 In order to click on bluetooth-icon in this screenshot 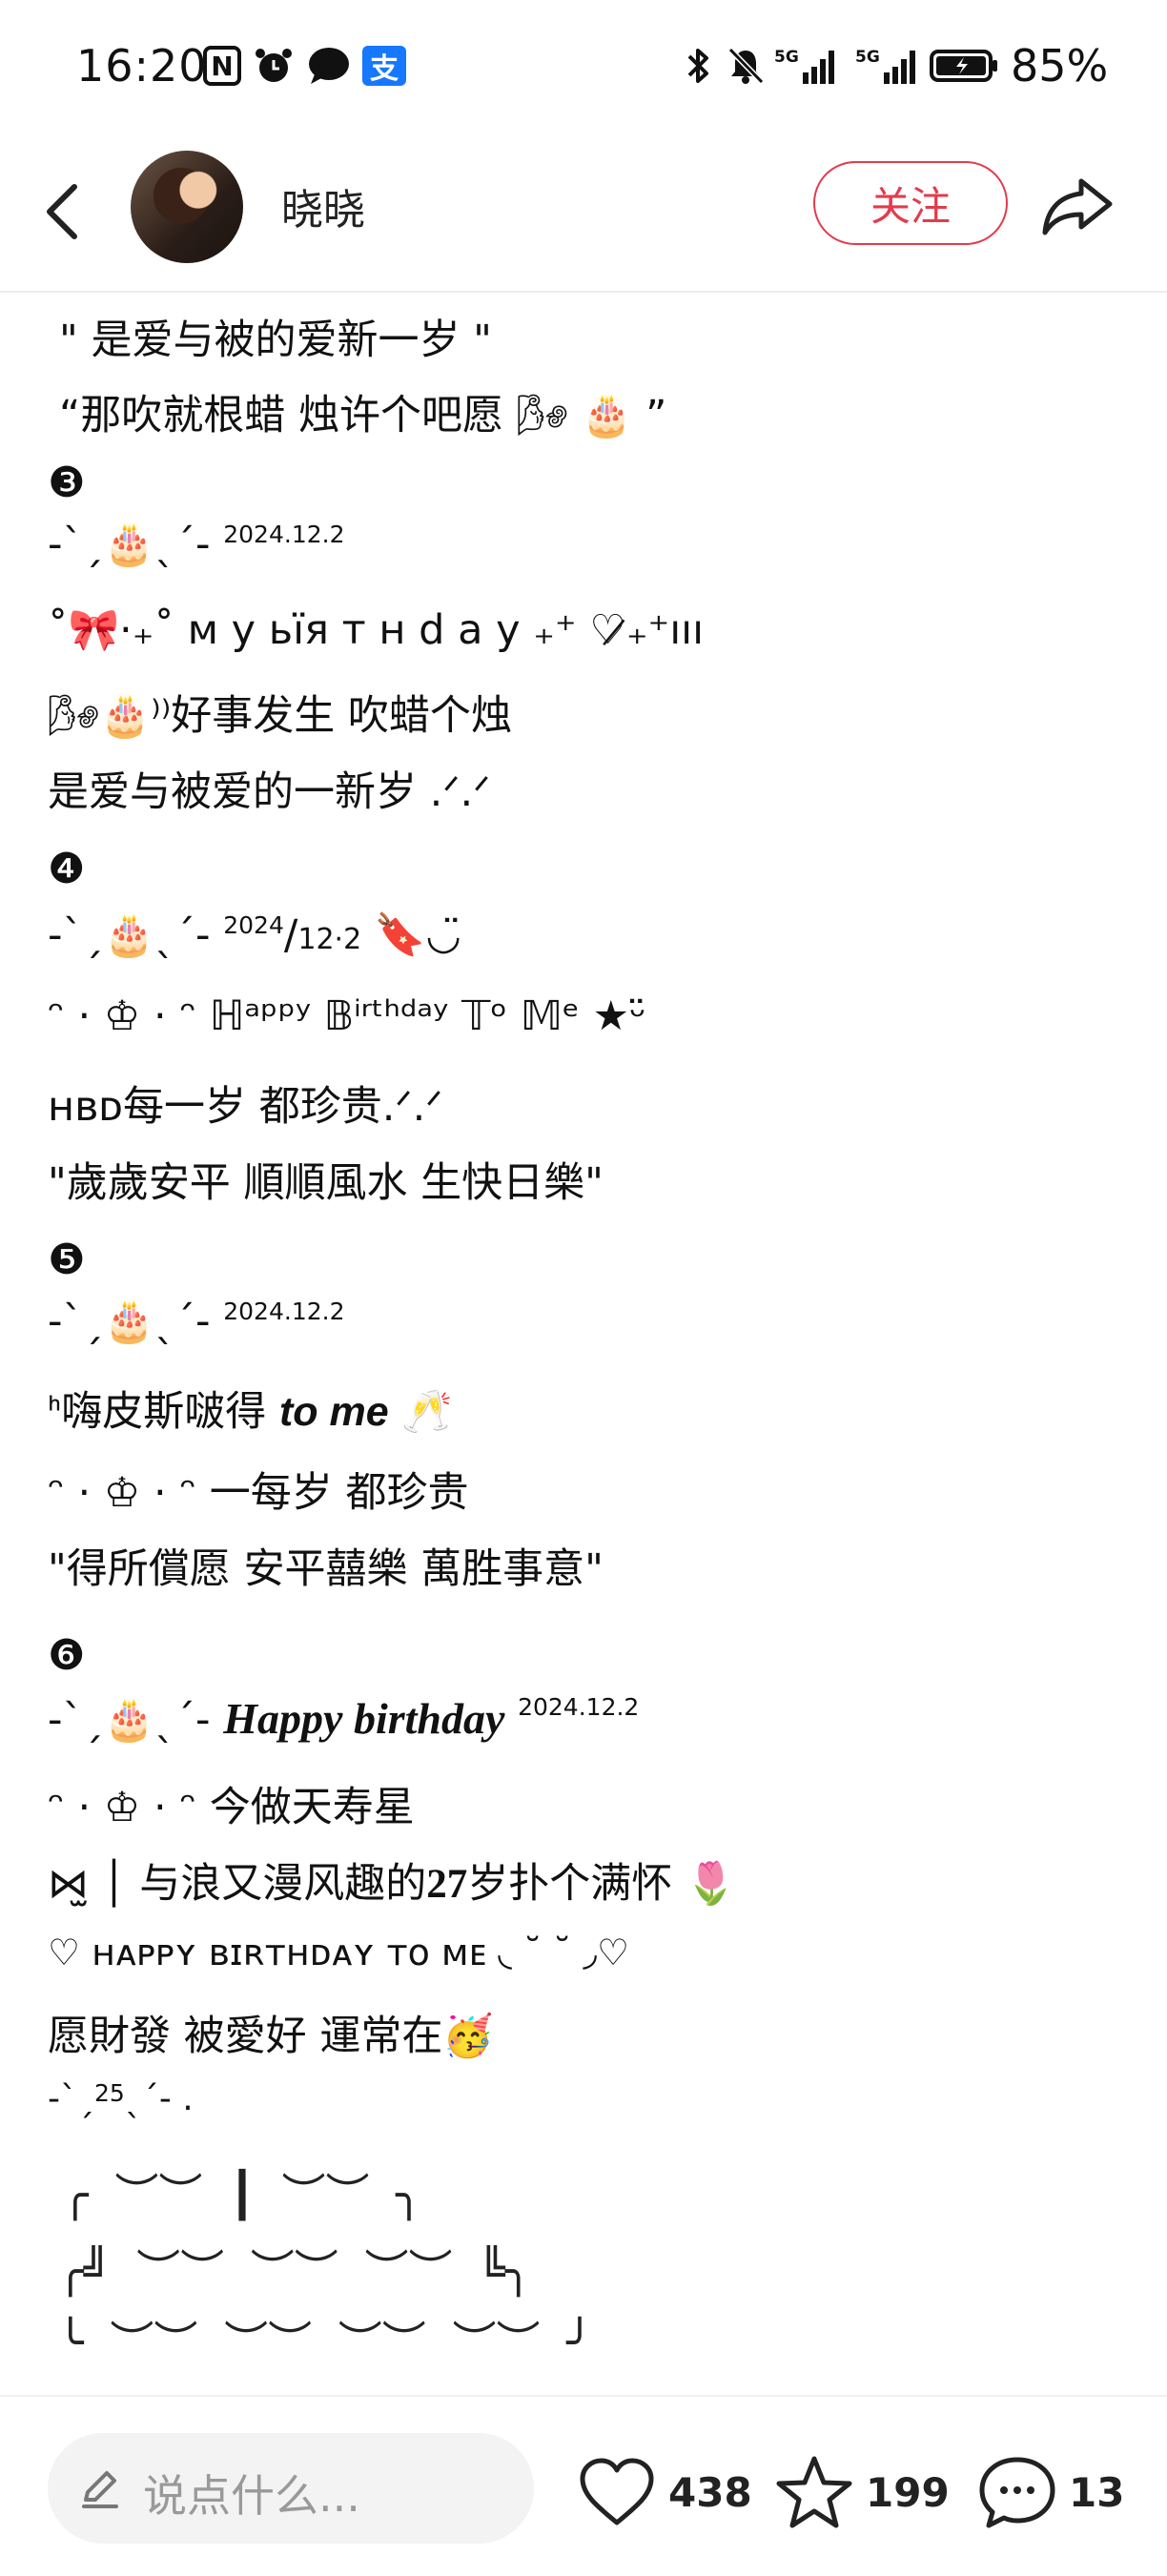, I will do `click(698, 66)`.